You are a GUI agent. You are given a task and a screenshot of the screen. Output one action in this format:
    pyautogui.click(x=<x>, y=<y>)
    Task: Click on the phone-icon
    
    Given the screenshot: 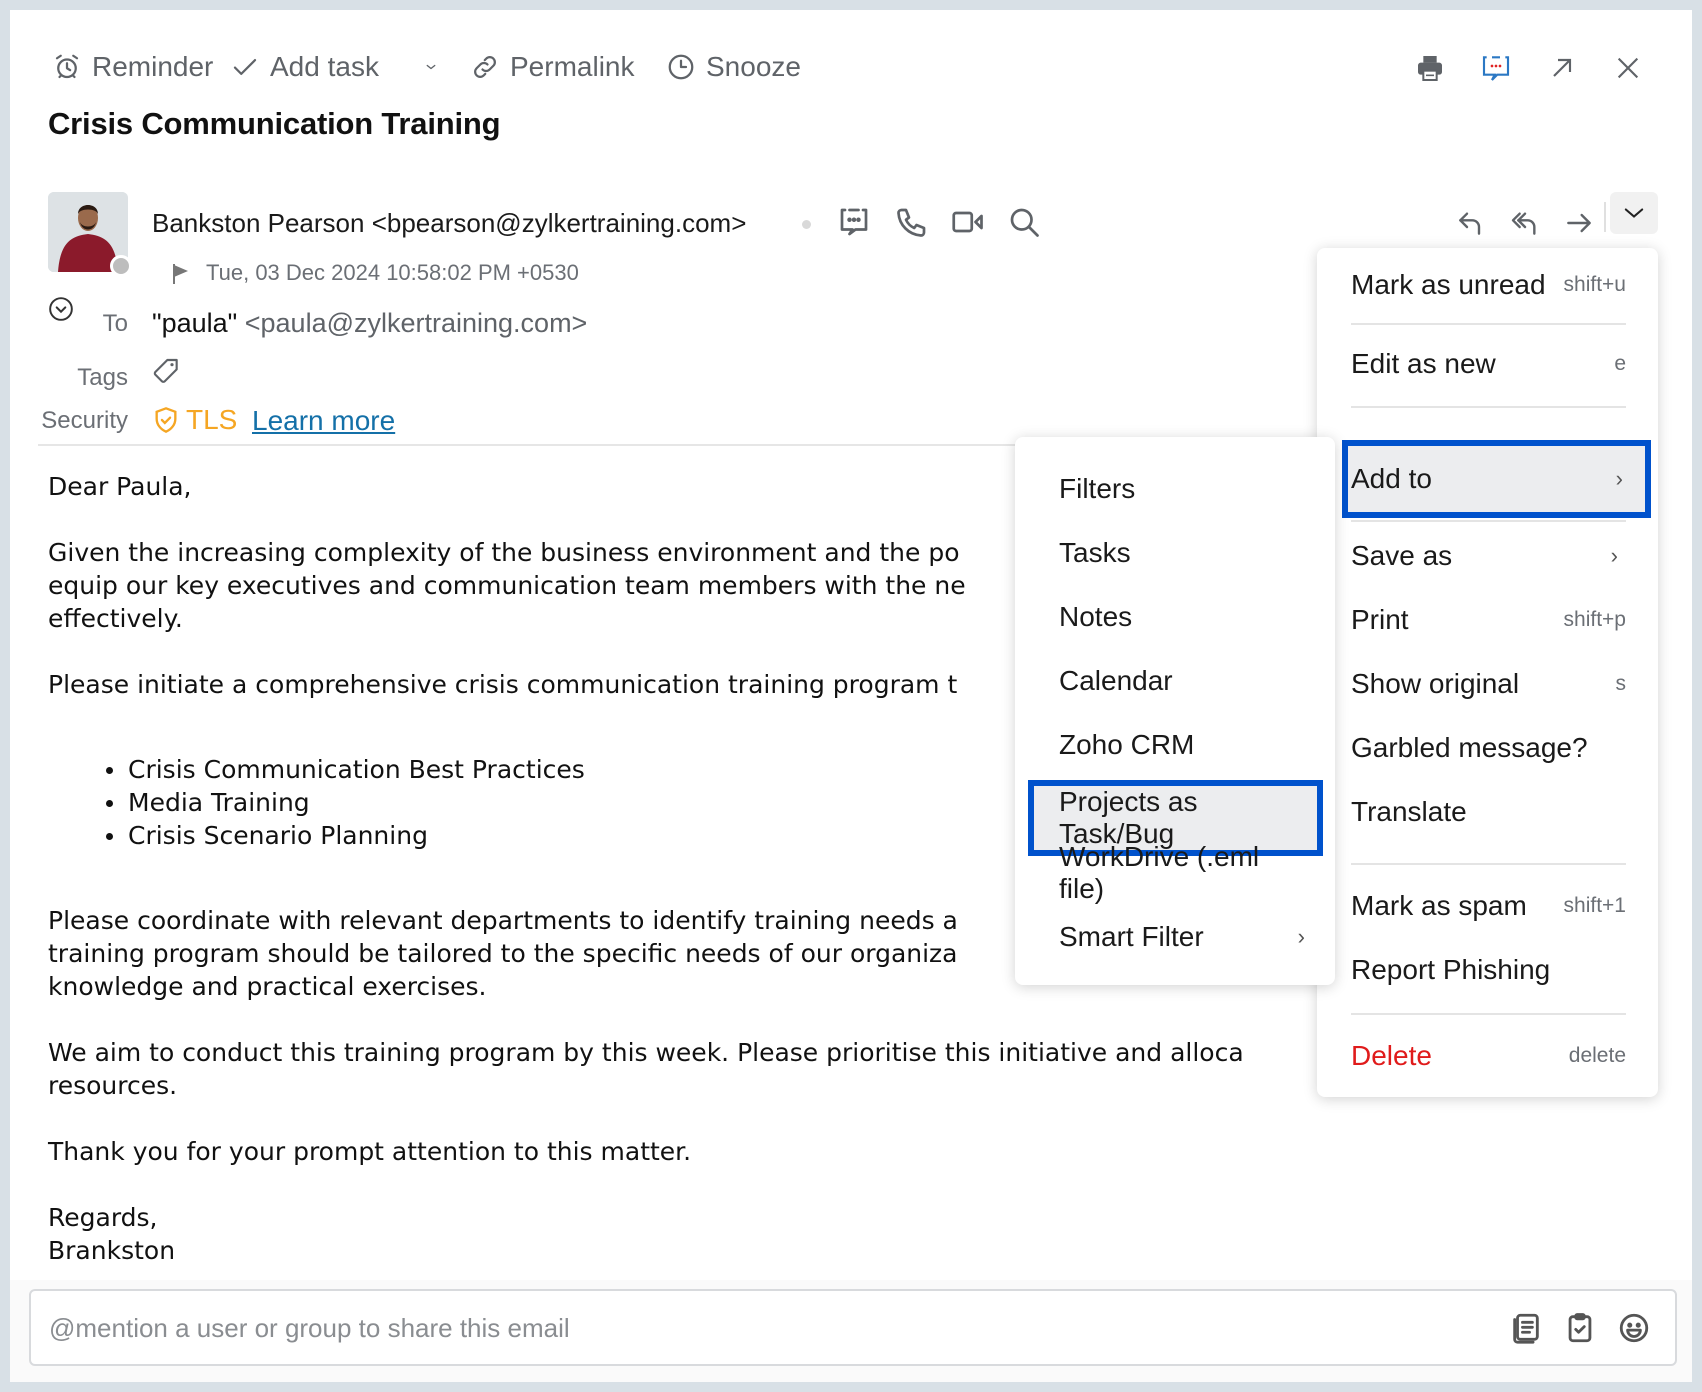 What is the action you would take?
    pyautogui.click(x=911, y=222)
    